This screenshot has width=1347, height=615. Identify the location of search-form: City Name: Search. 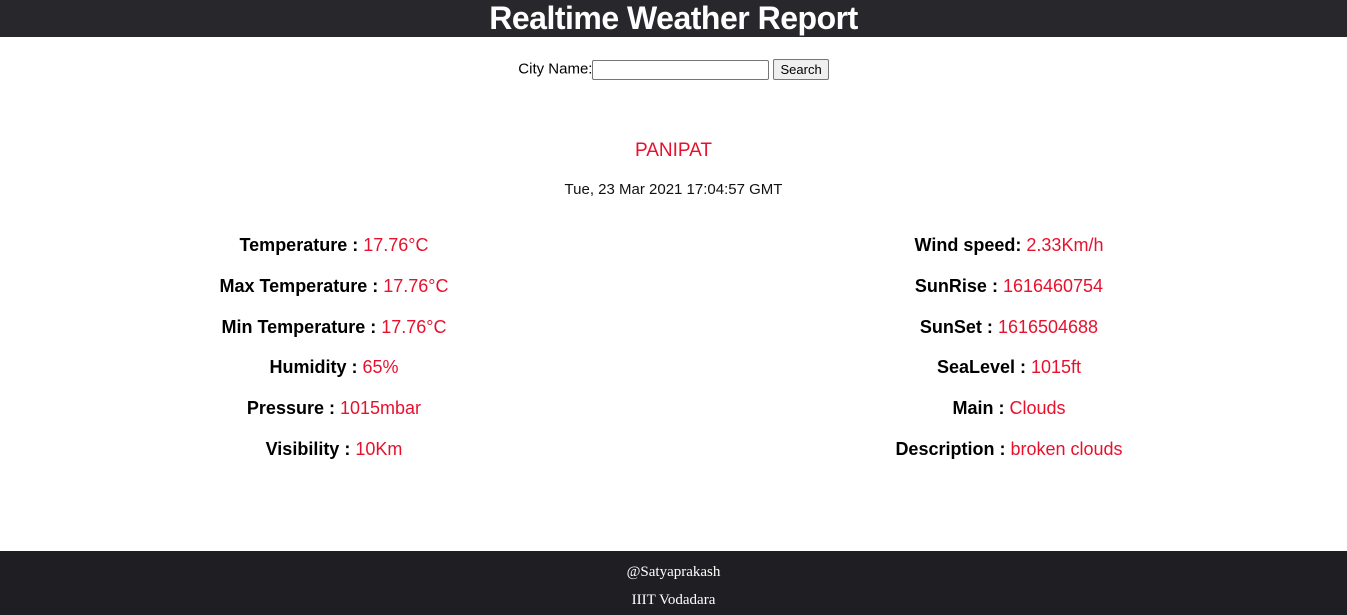
(673, 69).